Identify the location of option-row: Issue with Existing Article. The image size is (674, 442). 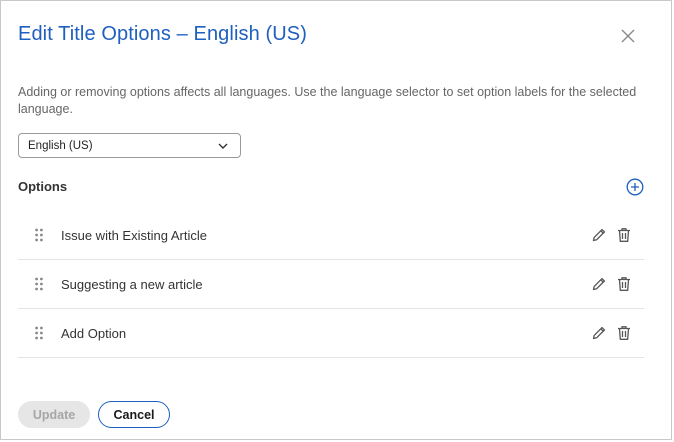
(331, 235).